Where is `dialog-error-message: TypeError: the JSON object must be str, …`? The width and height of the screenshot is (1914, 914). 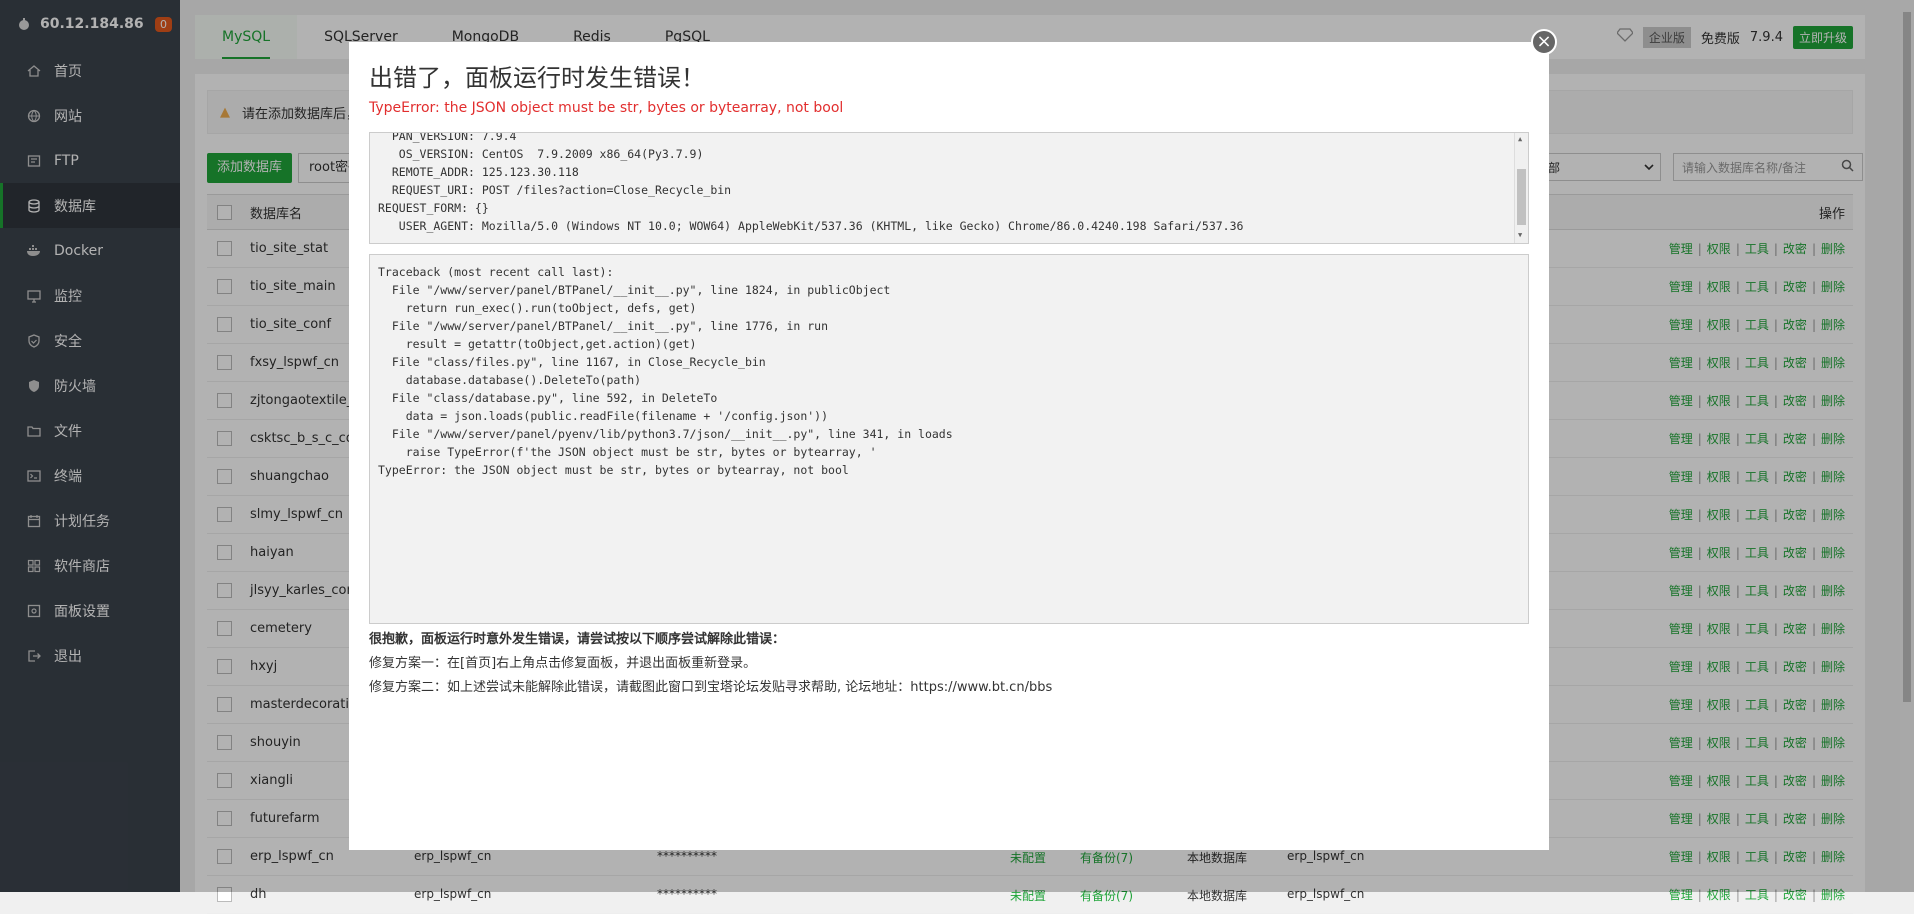
dialog-error-message: TypeError: the JSON object must be str, … is located at coordinates (606, 108).